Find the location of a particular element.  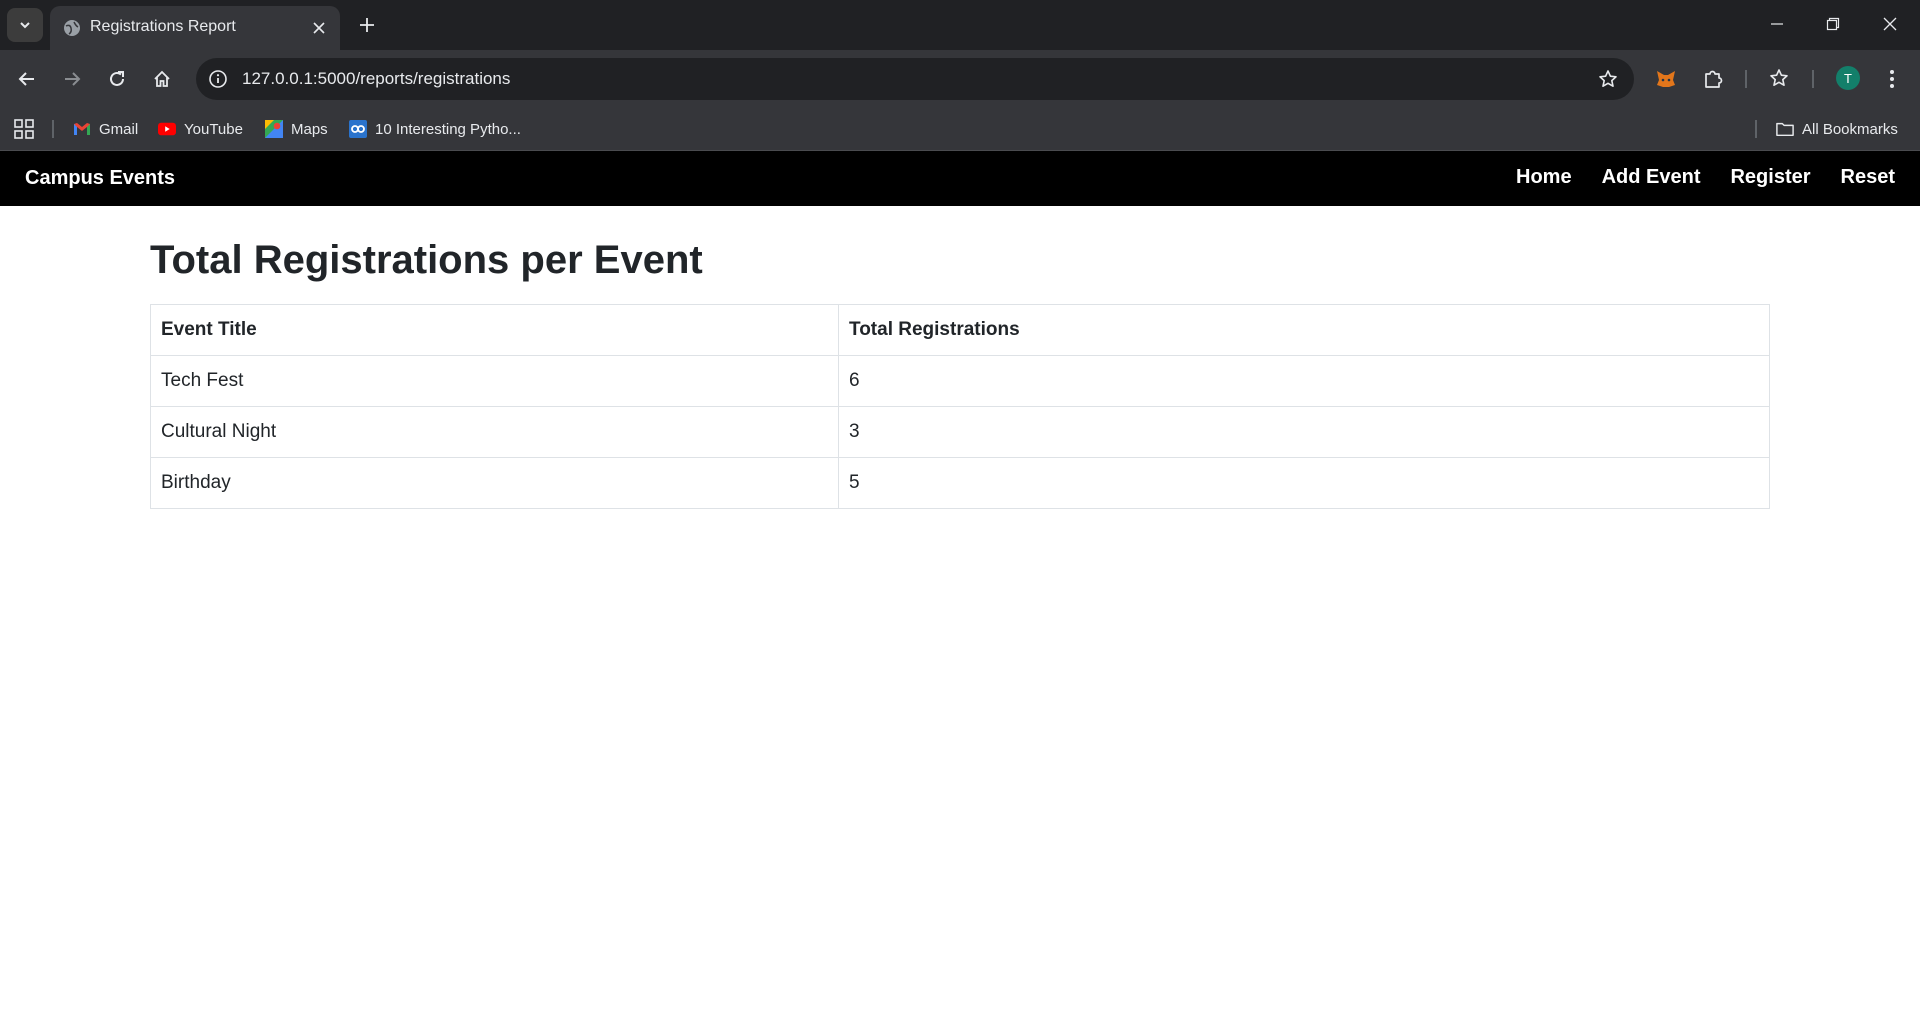

registration-count-cell: 6 is located at coordinates (1304, 381).